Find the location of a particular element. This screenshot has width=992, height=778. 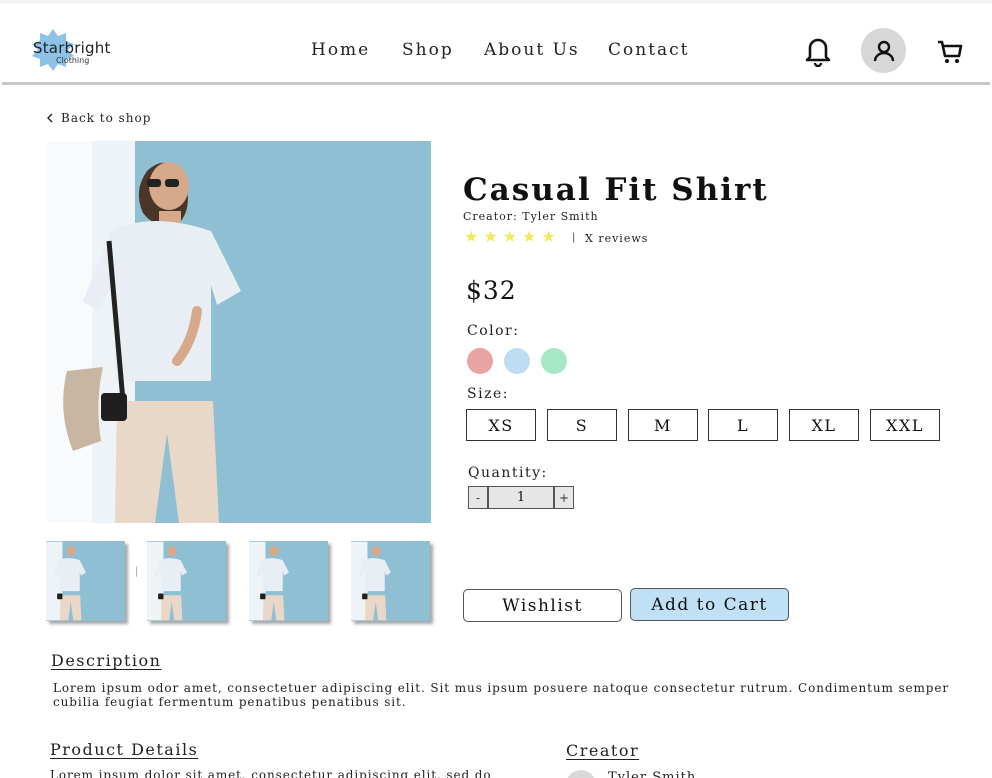

nav-about-us: About Us is located at coordinates (532, 50).